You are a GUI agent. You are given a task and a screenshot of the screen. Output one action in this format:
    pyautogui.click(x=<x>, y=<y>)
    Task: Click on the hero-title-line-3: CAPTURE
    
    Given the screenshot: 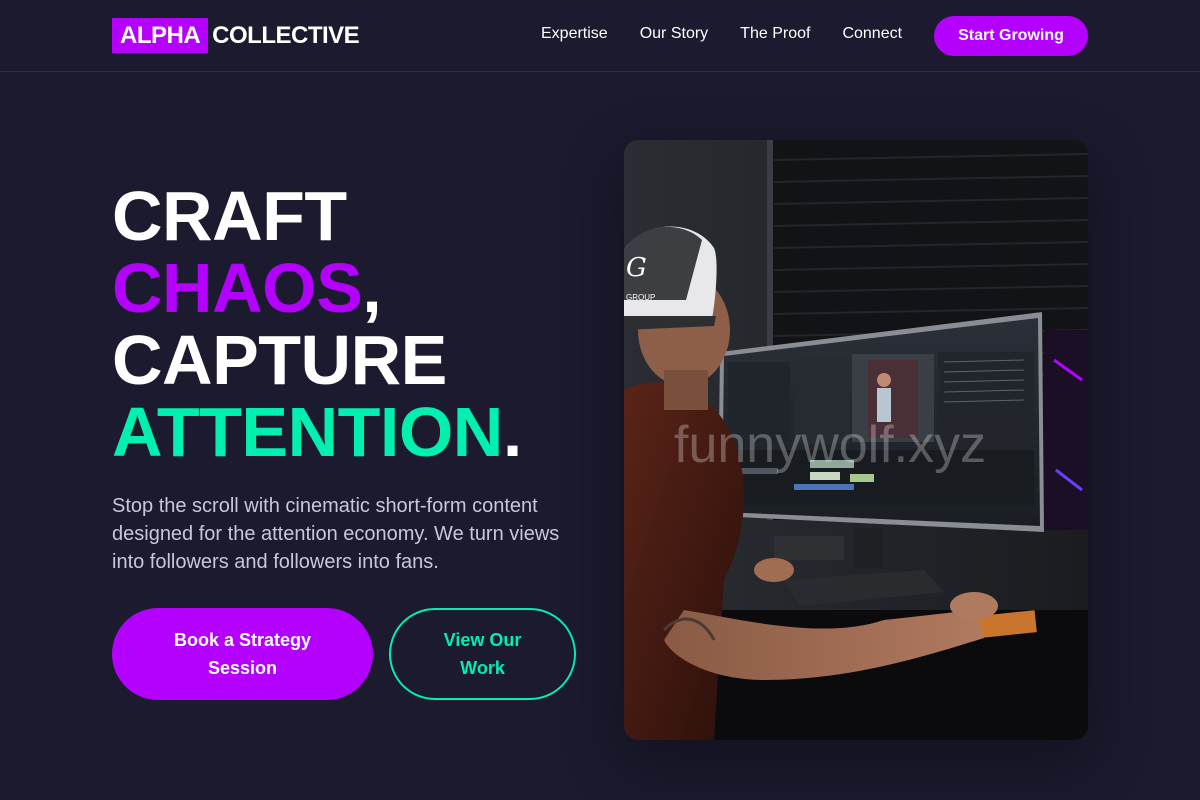 What is the action you would take?
    pyautogui.click(x=279, y=360)
    